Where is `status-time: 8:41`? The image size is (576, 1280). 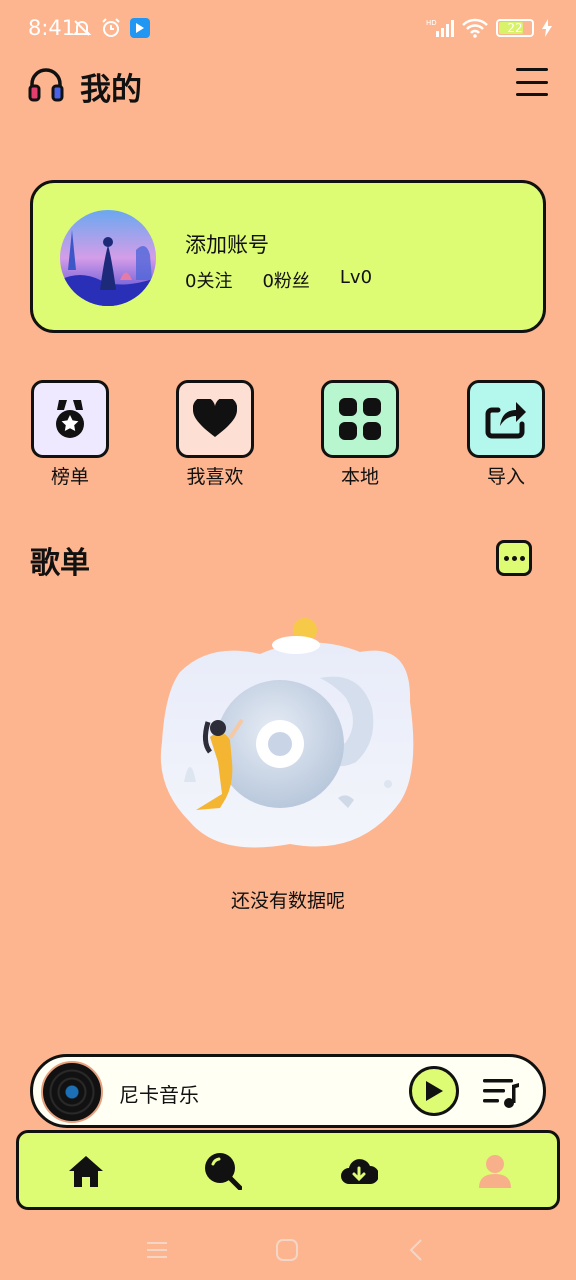
status-time: 8:41 is located at coordinates (52, 28).